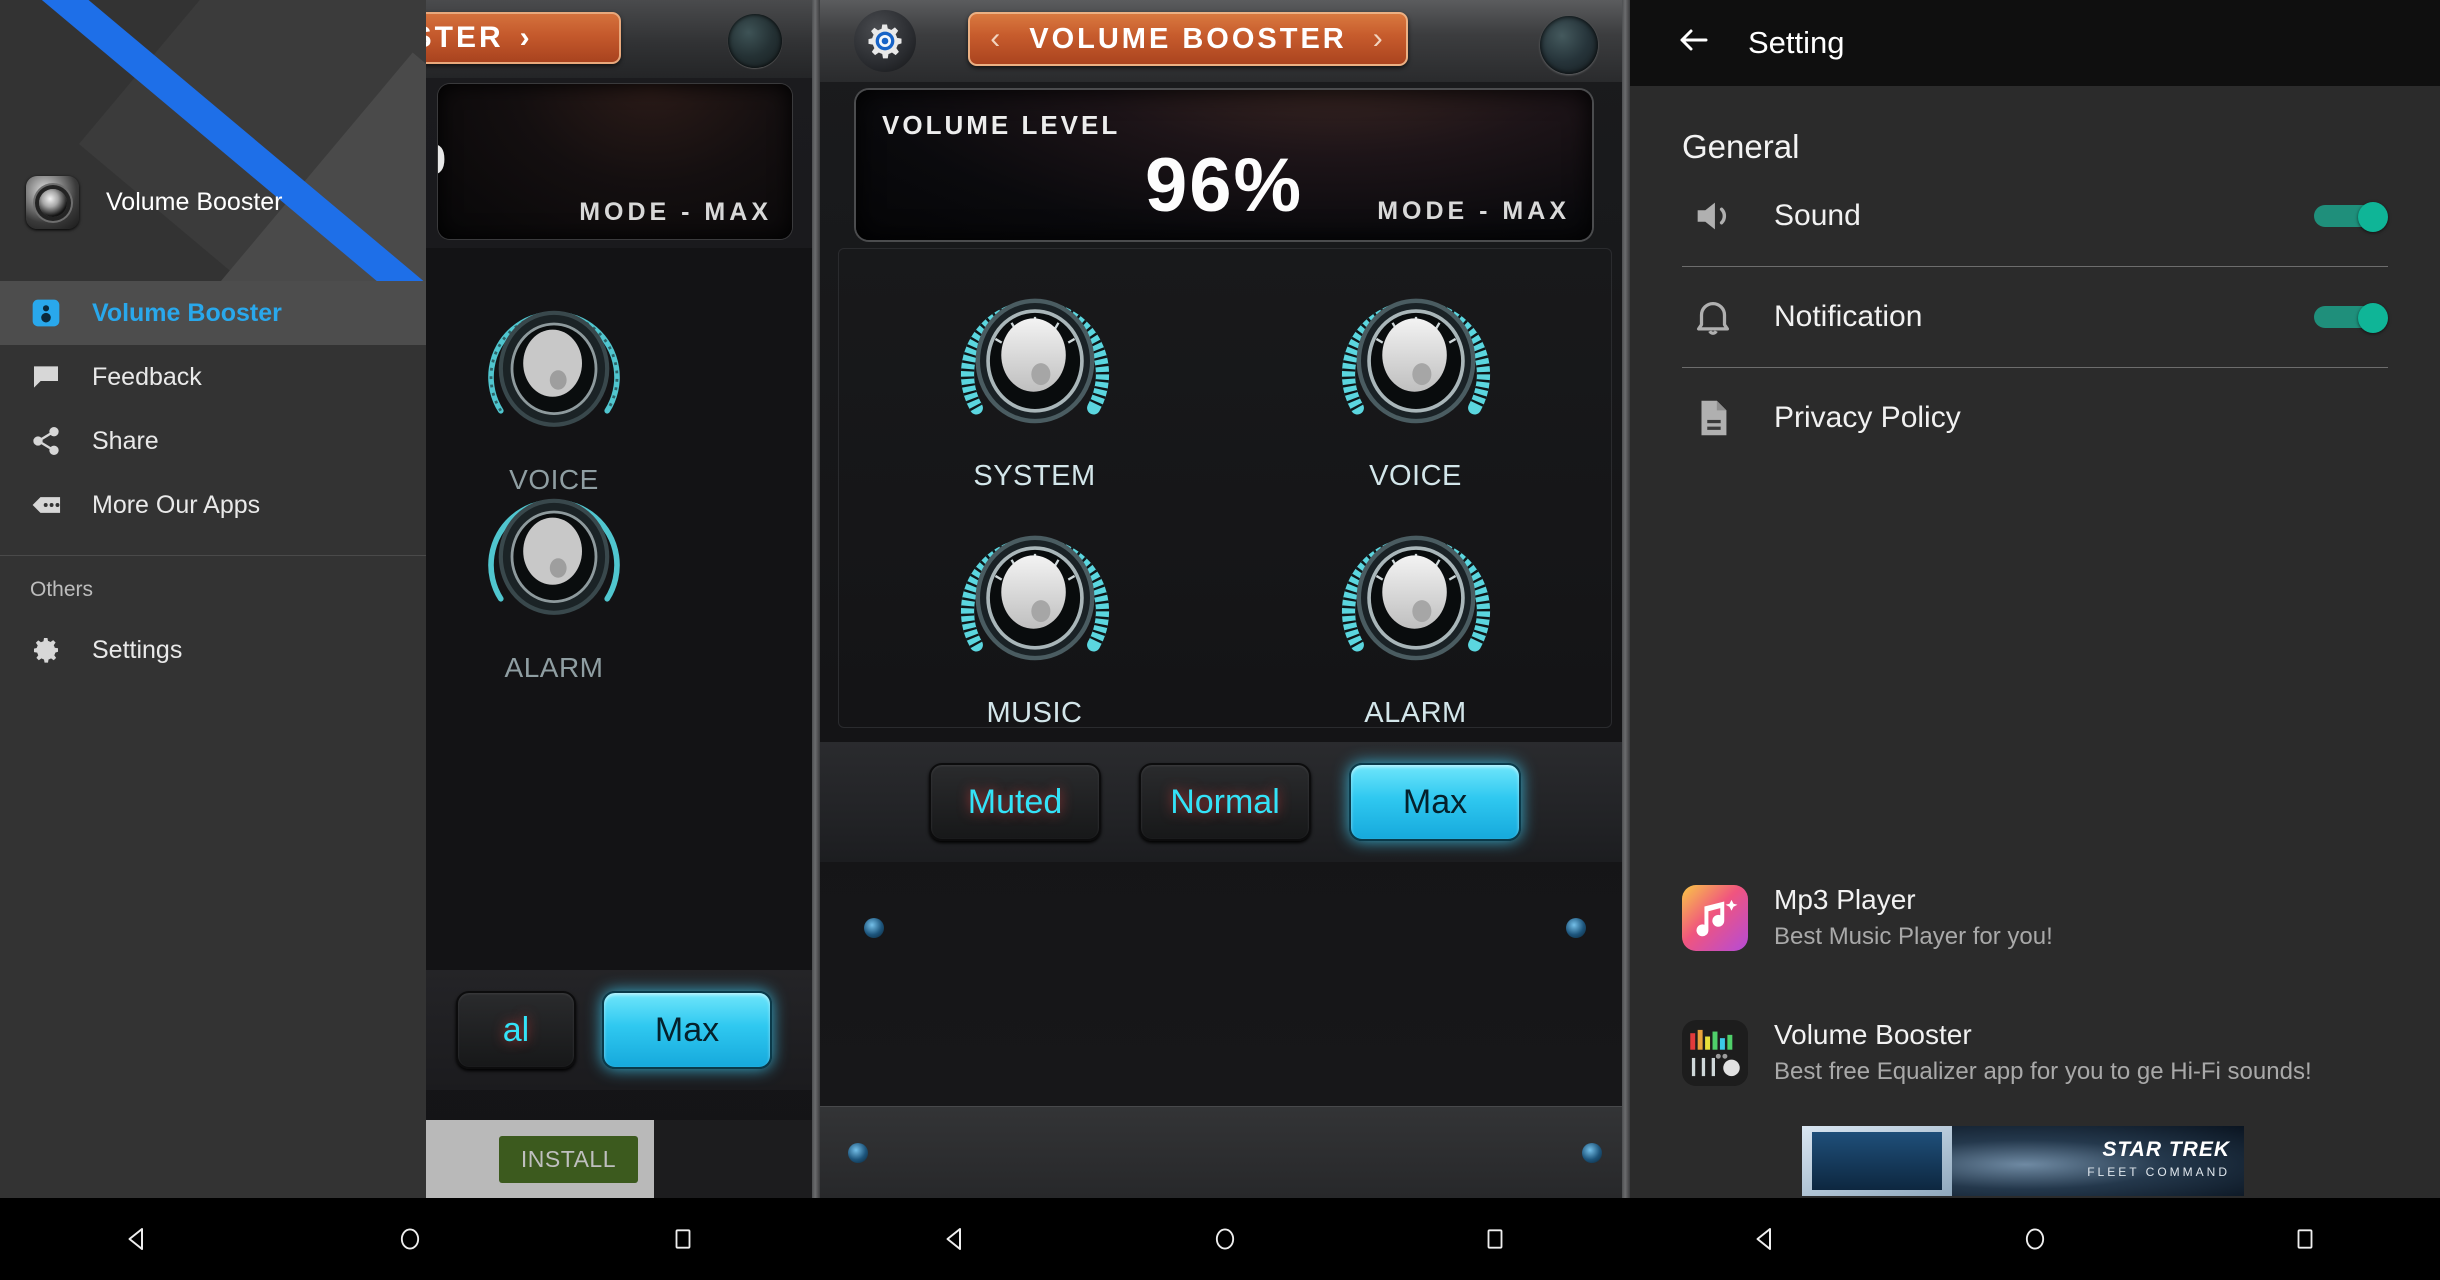  Describe the element at coordinates (2035, 418) in the screenshot. I see `settings-row-privacy-policy: Privacy Policy` at that location.